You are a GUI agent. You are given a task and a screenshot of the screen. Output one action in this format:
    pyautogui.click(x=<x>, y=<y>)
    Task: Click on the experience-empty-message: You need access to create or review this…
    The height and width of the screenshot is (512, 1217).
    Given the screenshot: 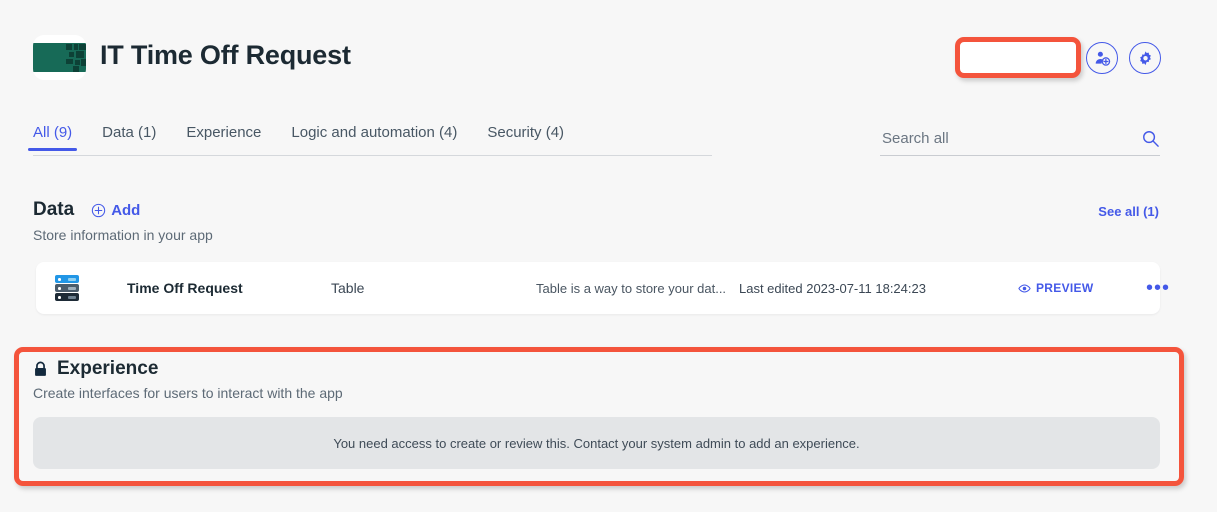 What is the action you would take?
    pyautogui.click(x=596, y=443)
    